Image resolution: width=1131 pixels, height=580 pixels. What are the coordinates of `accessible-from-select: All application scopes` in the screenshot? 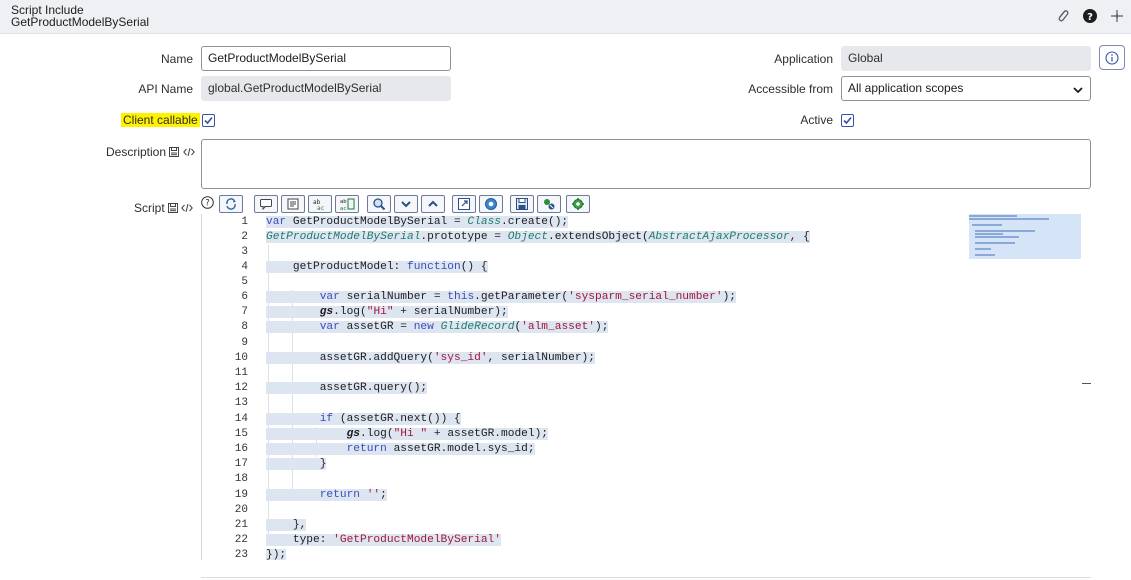 It's located at (966, 88).